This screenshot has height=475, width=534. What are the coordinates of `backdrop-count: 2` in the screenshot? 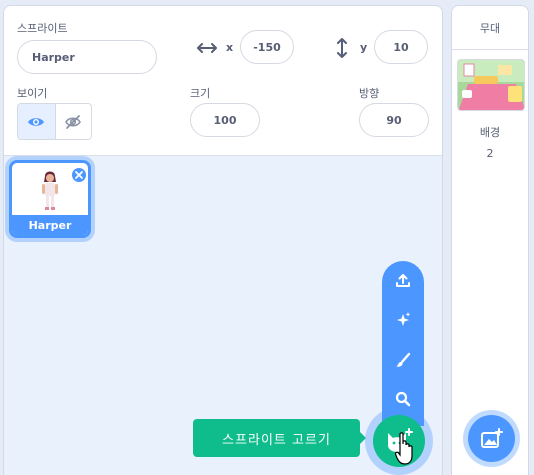 It's located at (490, 153).